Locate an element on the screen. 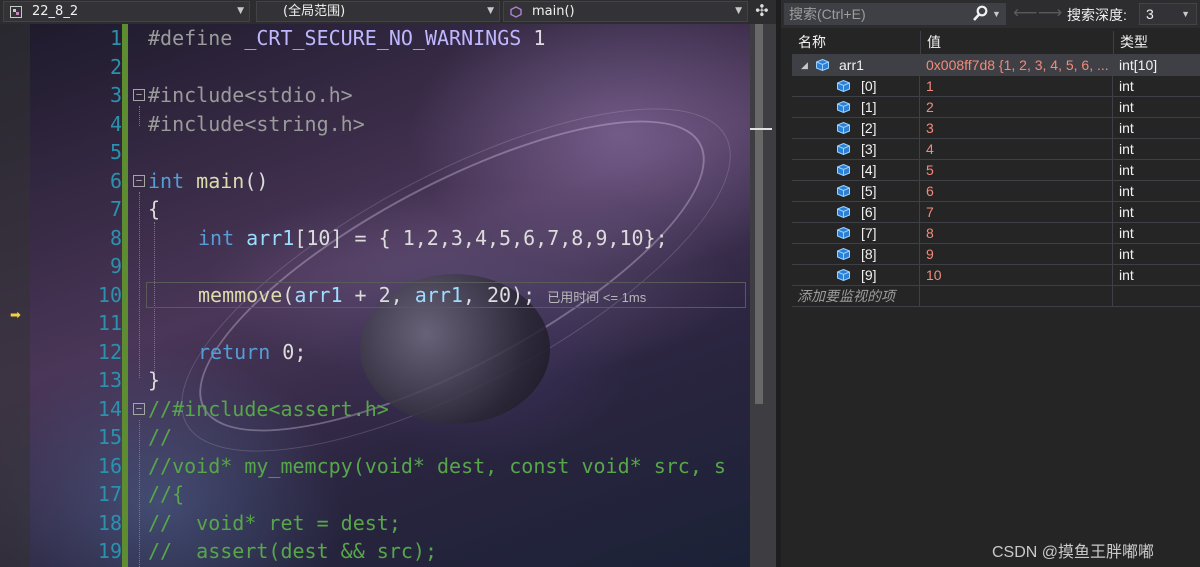 This screenshot has height=567, width=1200. vertical-scrollbar is located at coordinates (763, 295).